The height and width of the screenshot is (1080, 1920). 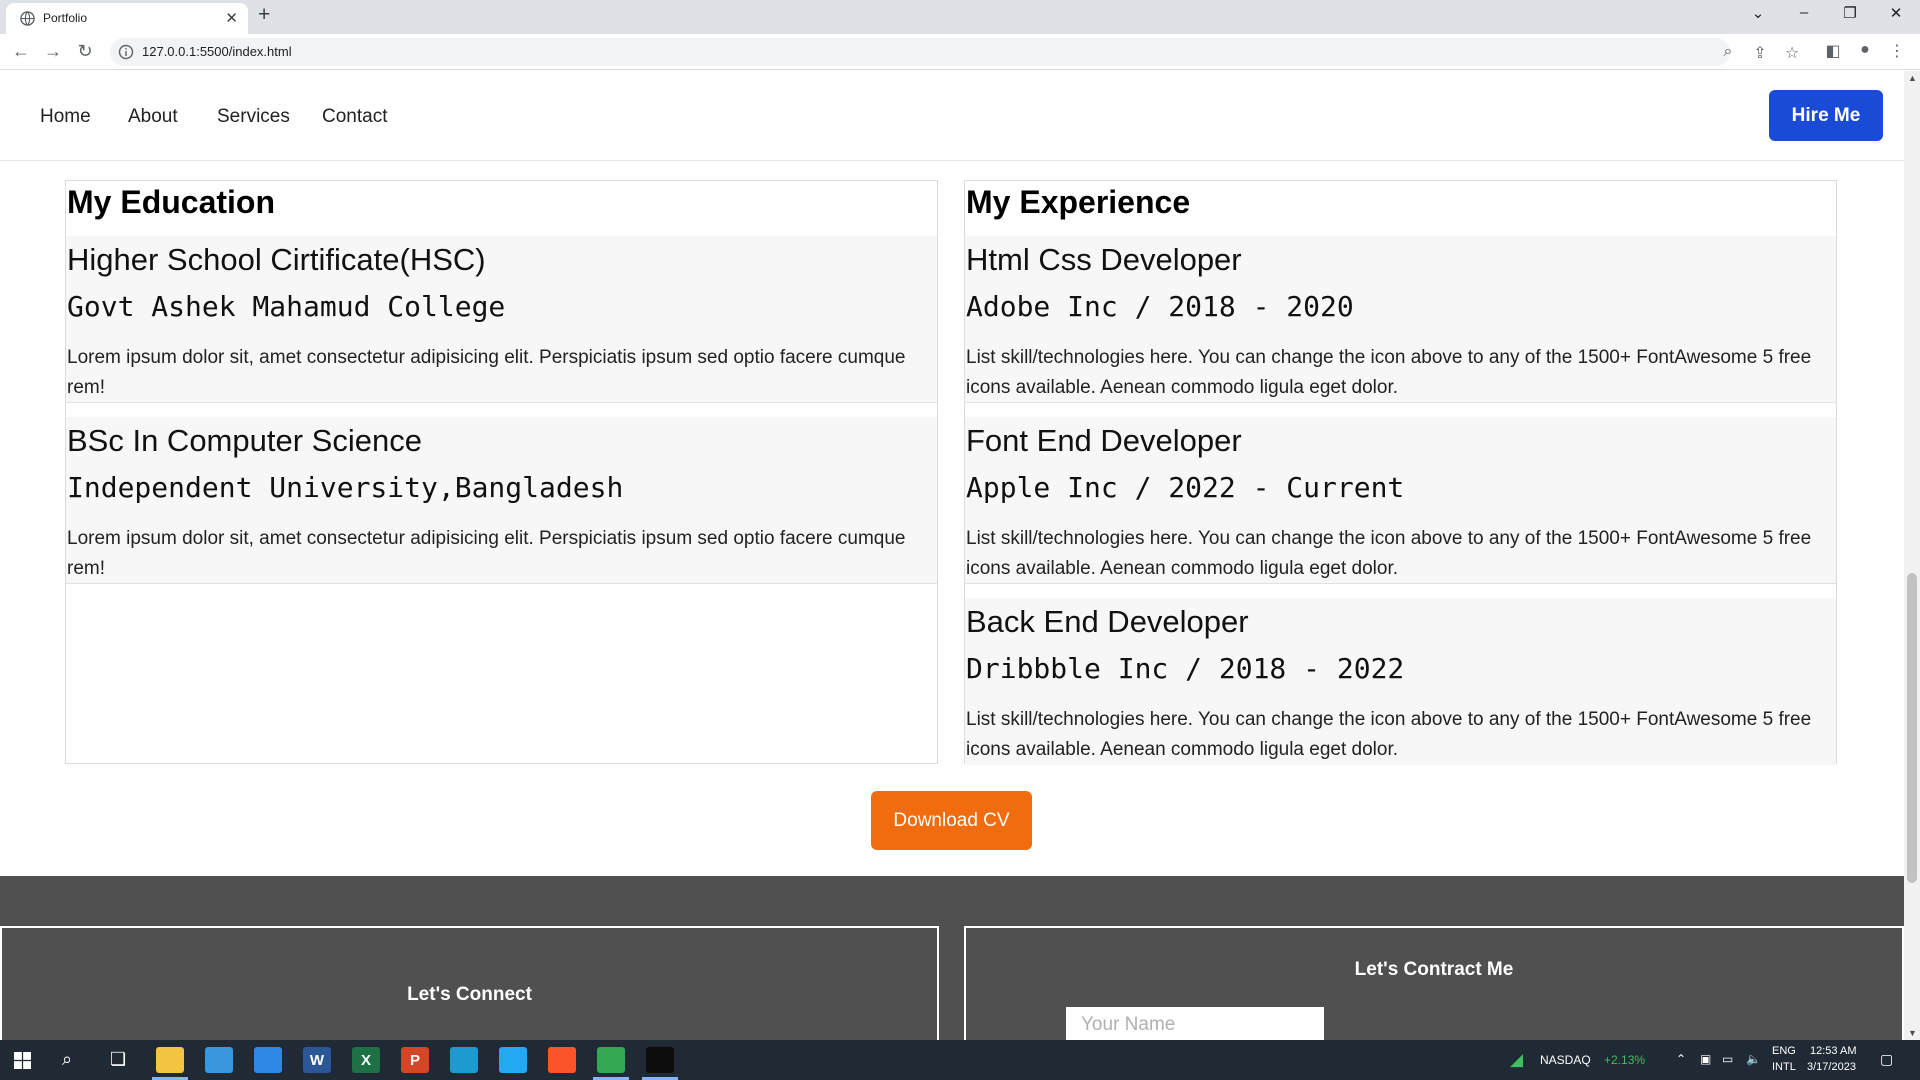 I want to click on stock-chart-icon: ◢, so click(x=1517, y=1059).